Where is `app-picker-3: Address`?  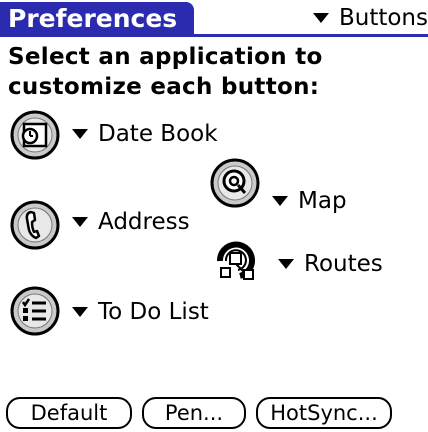
app-picker-3: Address is located at coordinates (131, 222).